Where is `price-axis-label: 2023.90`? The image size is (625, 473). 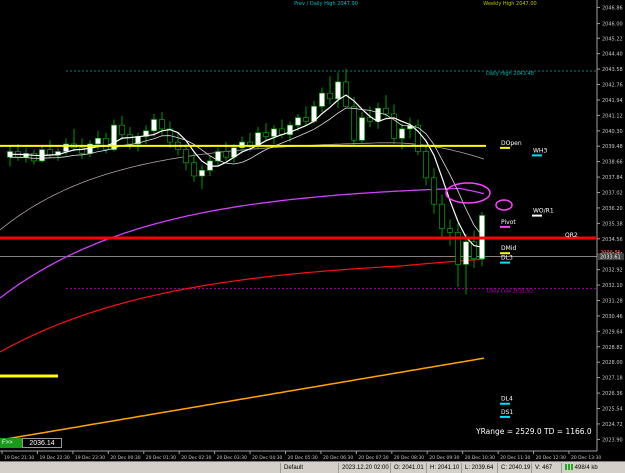
price-axis-label: 2023.90 is located at coordinates (612, 440).